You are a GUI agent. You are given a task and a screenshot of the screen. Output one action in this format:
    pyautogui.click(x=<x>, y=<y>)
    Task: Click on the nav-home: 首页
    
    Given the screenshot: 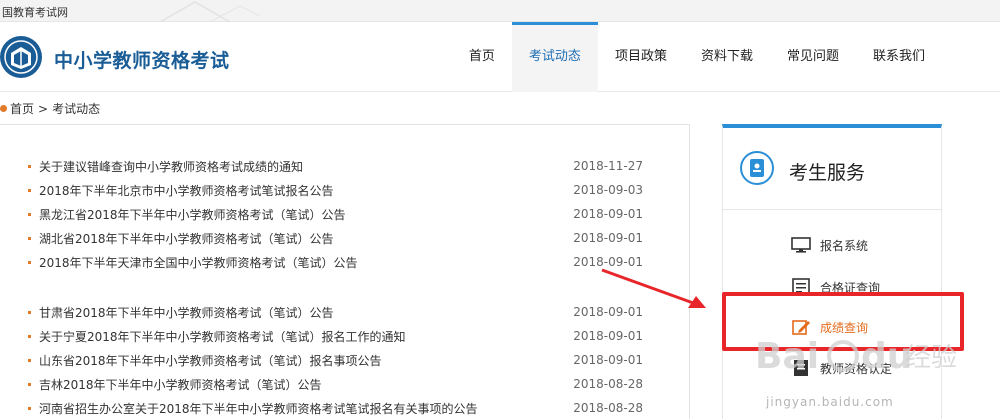 What is the action you would take?
    pyautogui.click(x=482, y=57)
    